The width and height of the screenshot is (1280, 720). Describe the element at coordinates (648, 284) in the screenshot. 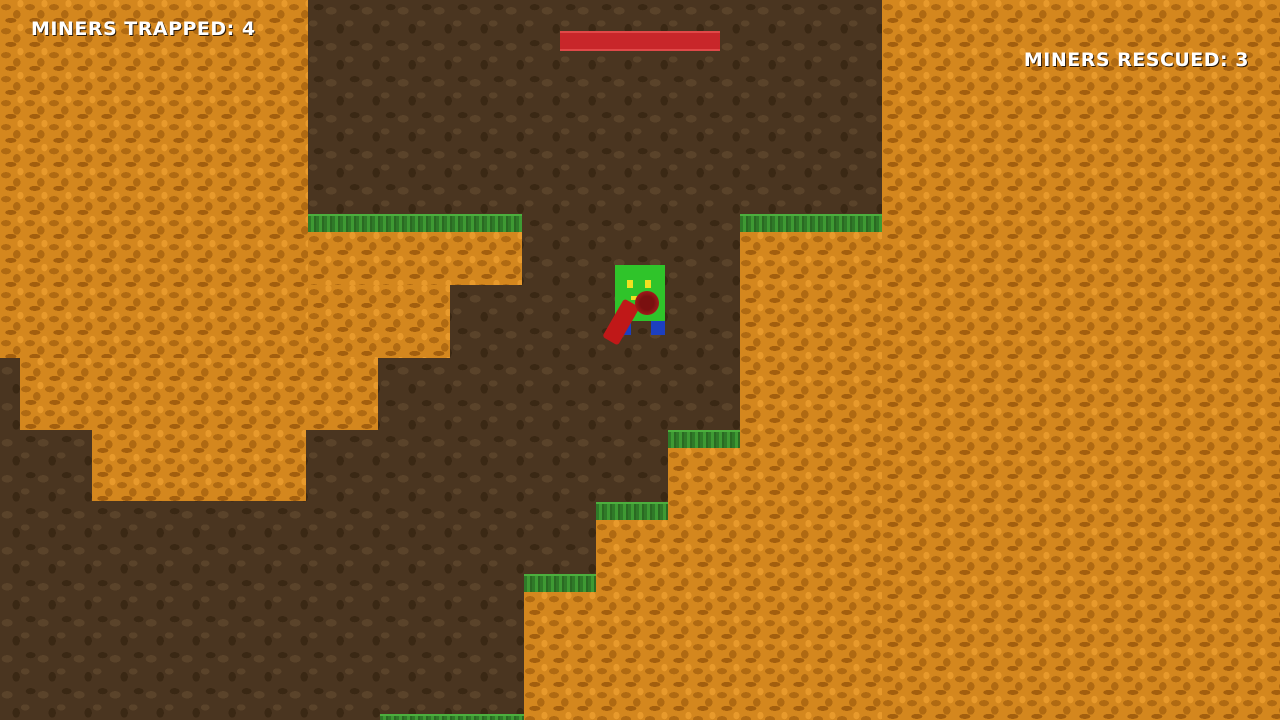

I see `player-right-eye` at that location.